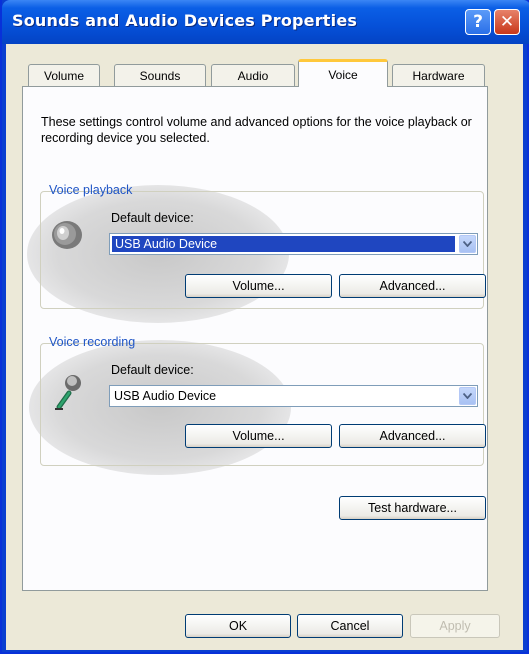 The height and width of the screenshot is (654, 529). What do you see at coordinates (165, 396) in the screenshot?
I see `recording-device-value: USB Audio Device` at bounding box center [165, 396].